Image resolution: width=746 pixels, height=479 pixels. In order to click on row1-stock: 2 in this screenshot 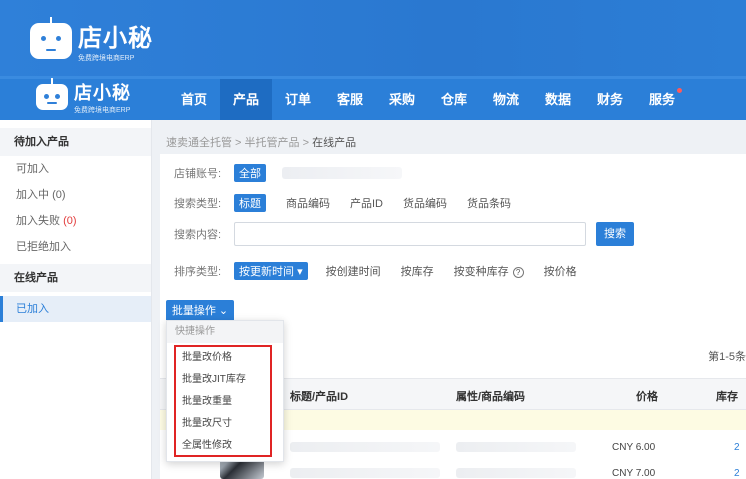, I will do `click(737, 447)`.